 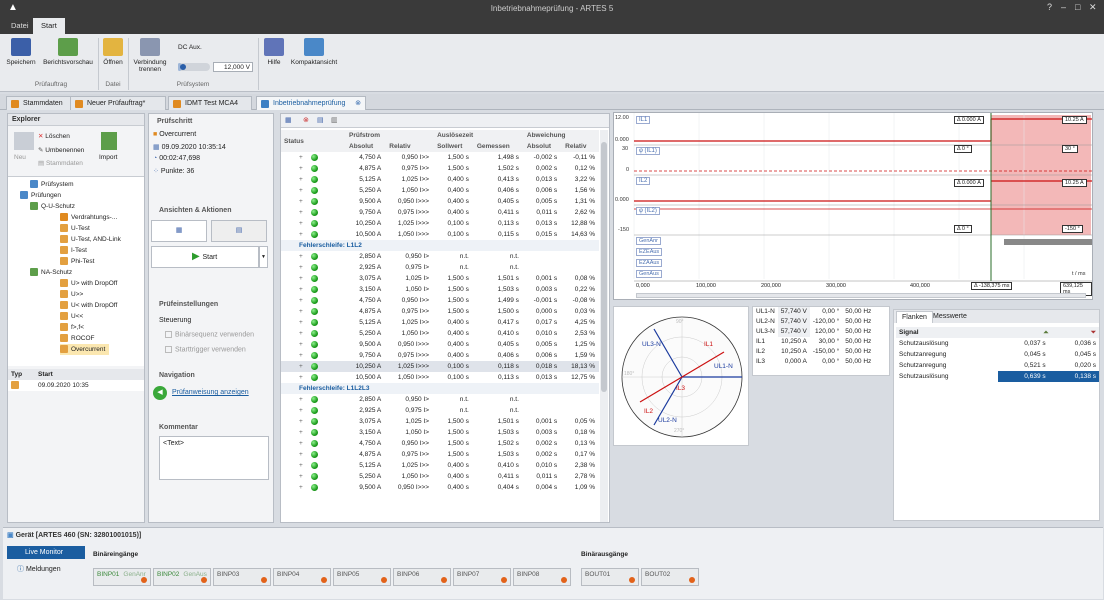 I want to click on oeffnen-button: Öffnen, so click(x=113, y=52).